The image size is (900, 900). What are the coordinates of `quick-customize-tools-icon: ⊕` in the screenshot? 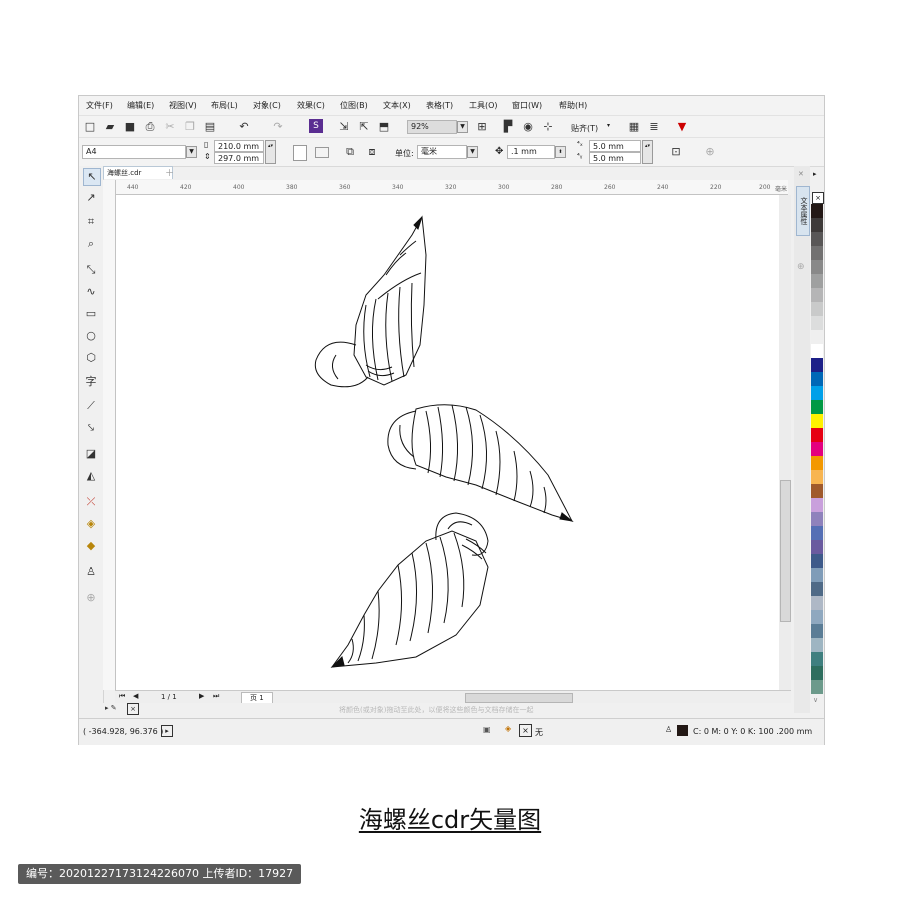 It's located at (91, 598).